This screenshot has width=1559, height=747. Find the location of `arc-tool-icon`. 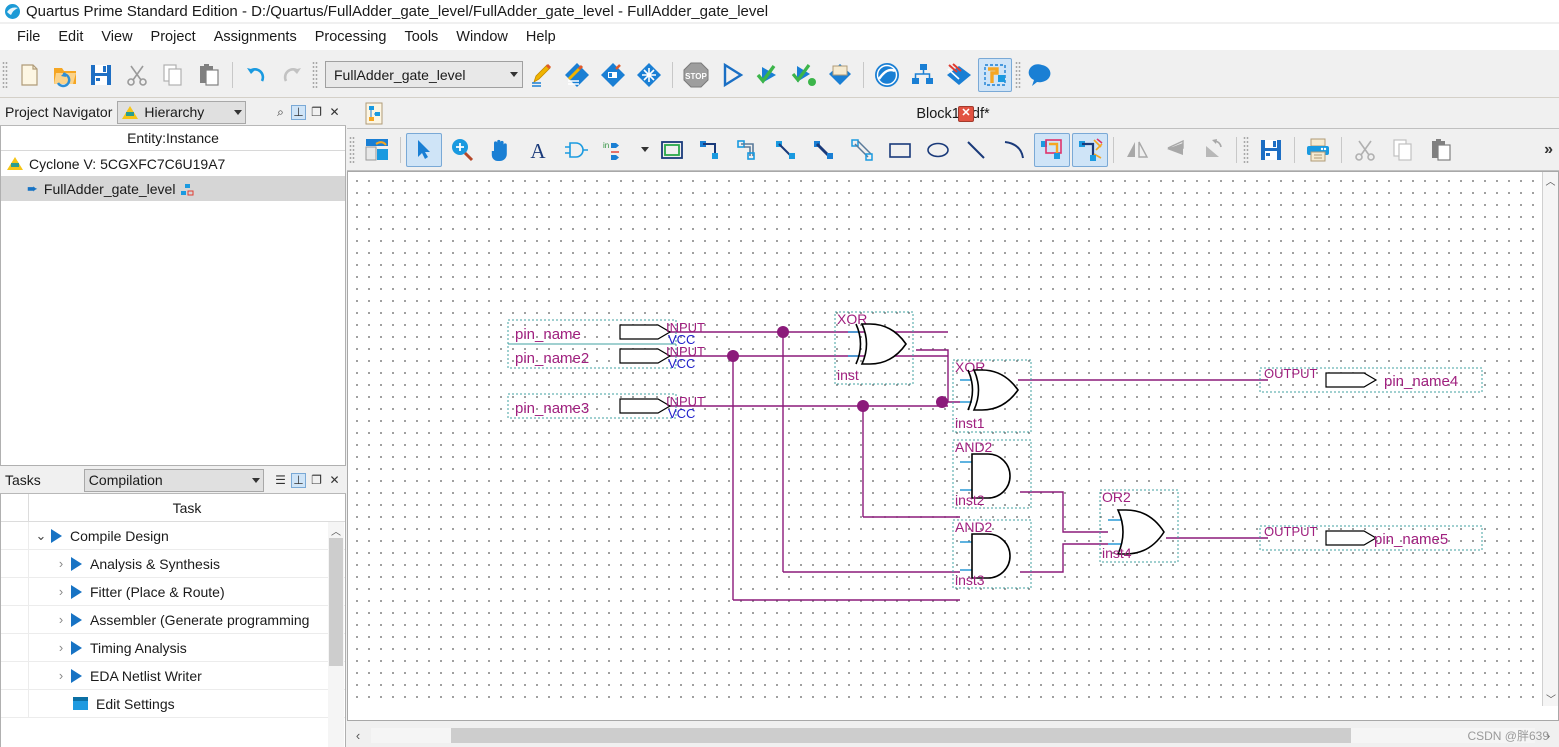

arc-tool-icon is located at coordinates (1014, 150).